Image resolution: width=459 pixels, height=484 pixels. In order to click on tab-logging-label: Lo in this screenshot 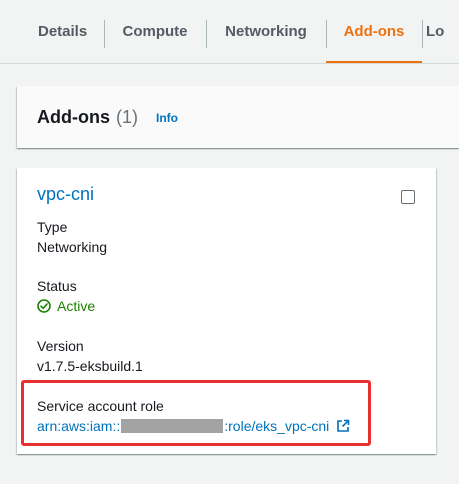, I will do `click(435, 31)`.